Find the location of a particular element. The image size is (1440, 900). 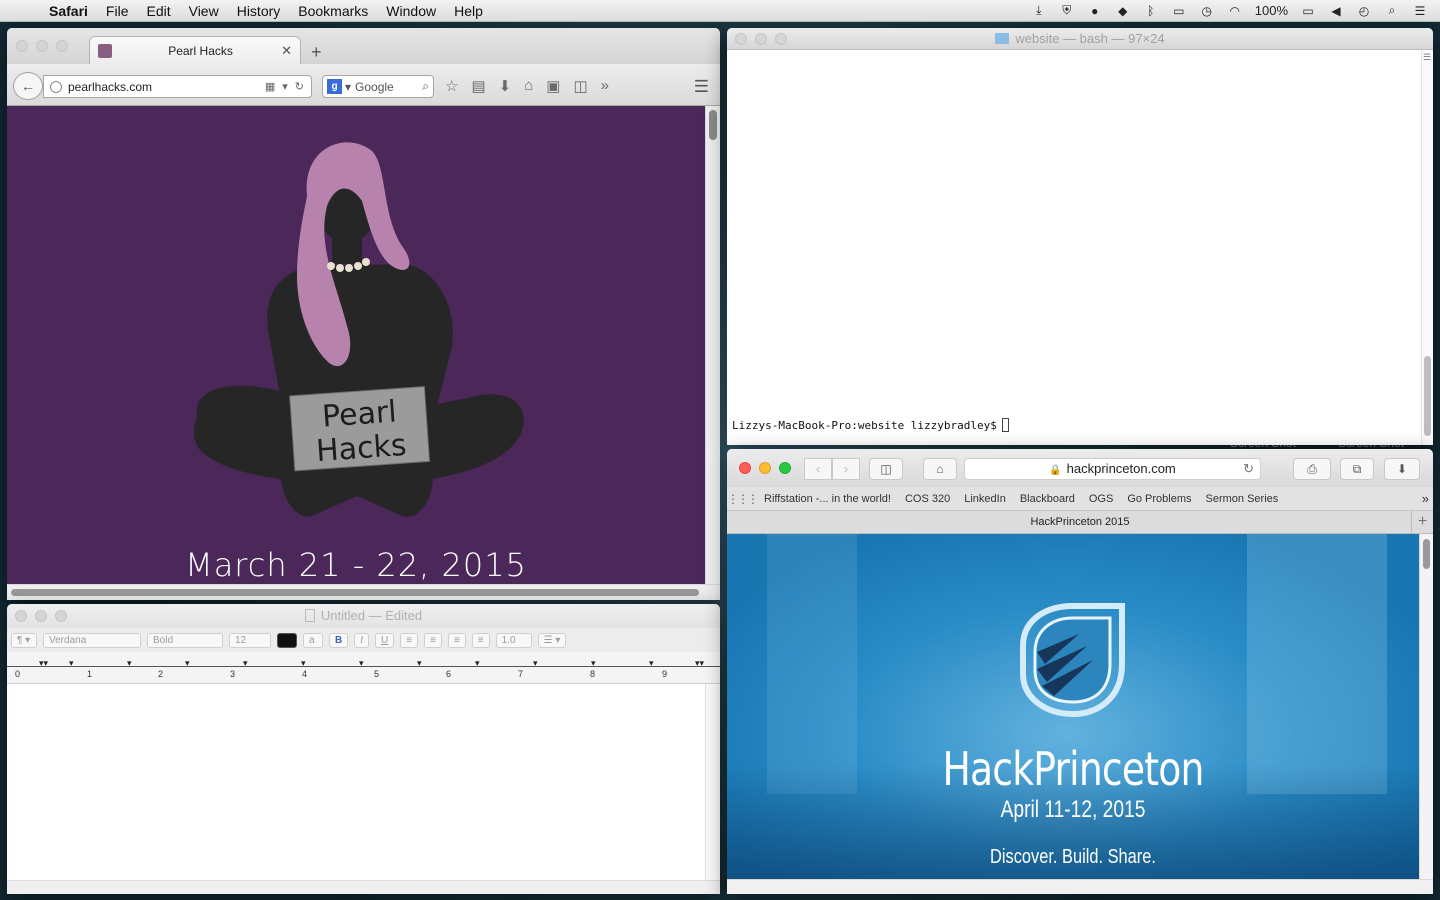

highlight-color-icon: a is located at coordinates (313, 640).